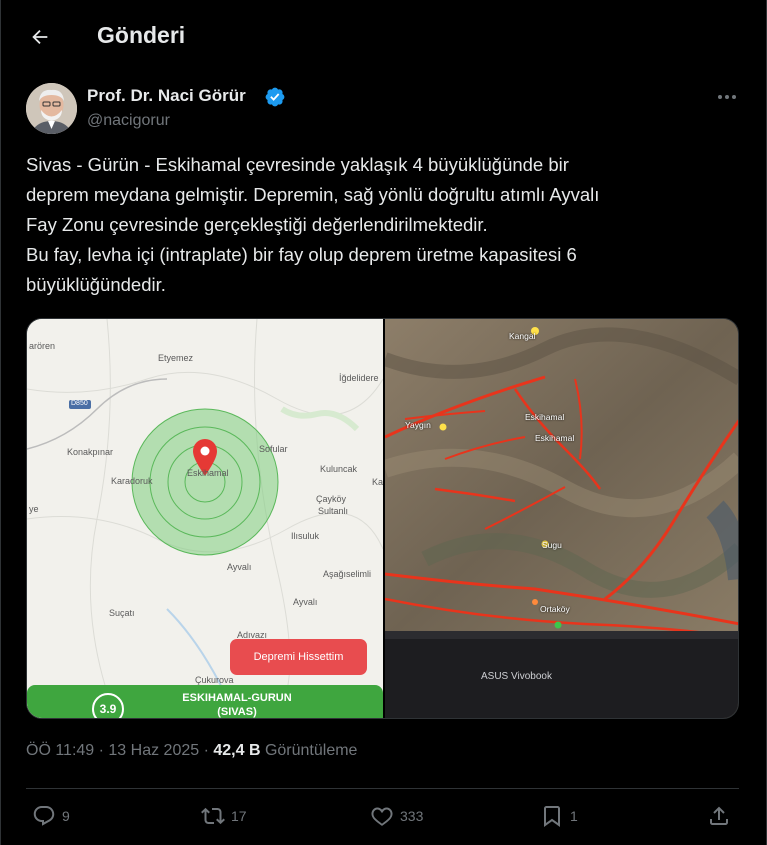 The image size is (767, 845). What do you see at coordinates (44, 816) in the screenshot?
I see `reply-icon` at bounding box center [44, 816].